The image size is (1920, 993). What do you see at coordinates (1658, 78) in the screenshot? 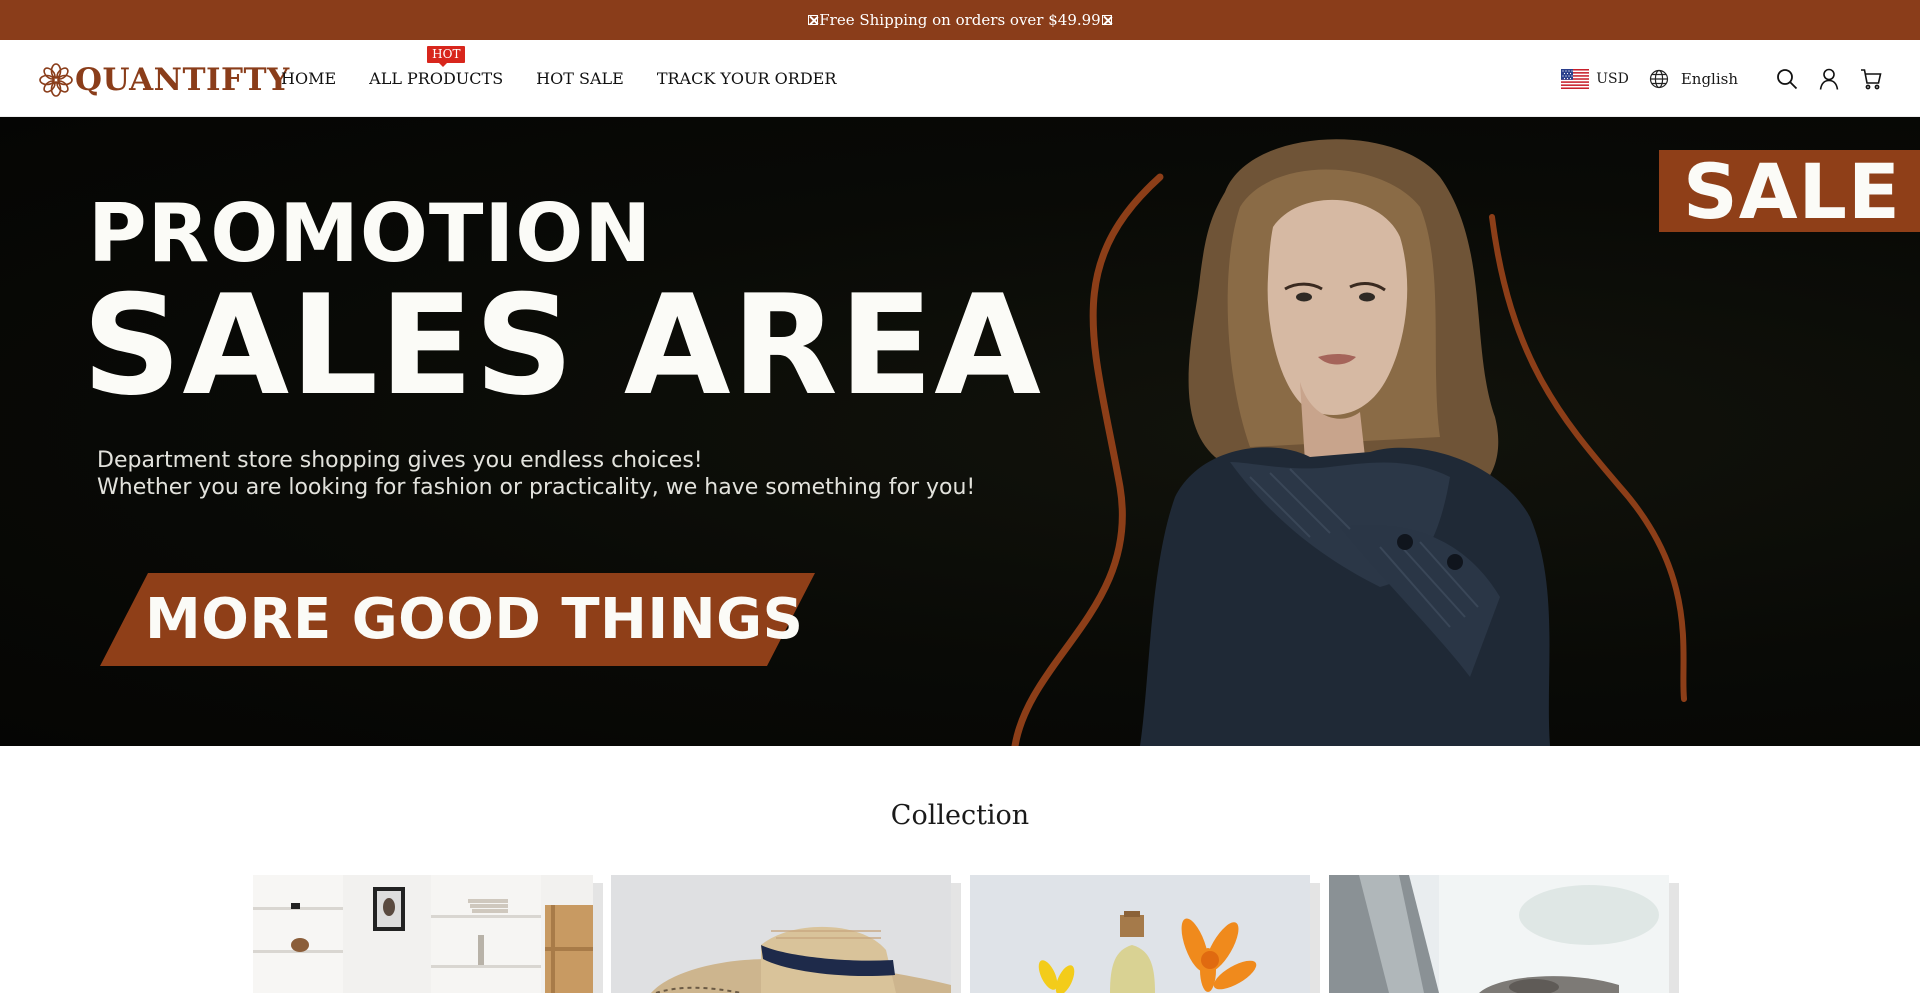
I see `globe-icon` at bounding box center [1658, 78].